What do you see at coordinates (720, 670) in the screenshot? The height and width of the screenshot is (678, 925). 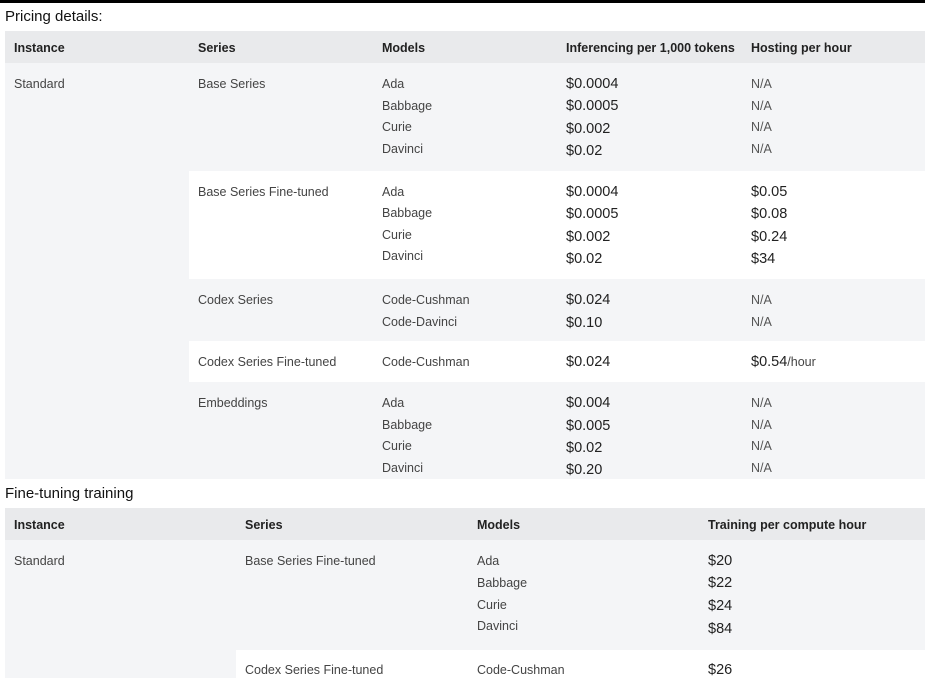 I see `training-price: $26` at bounding box center [720, 670].